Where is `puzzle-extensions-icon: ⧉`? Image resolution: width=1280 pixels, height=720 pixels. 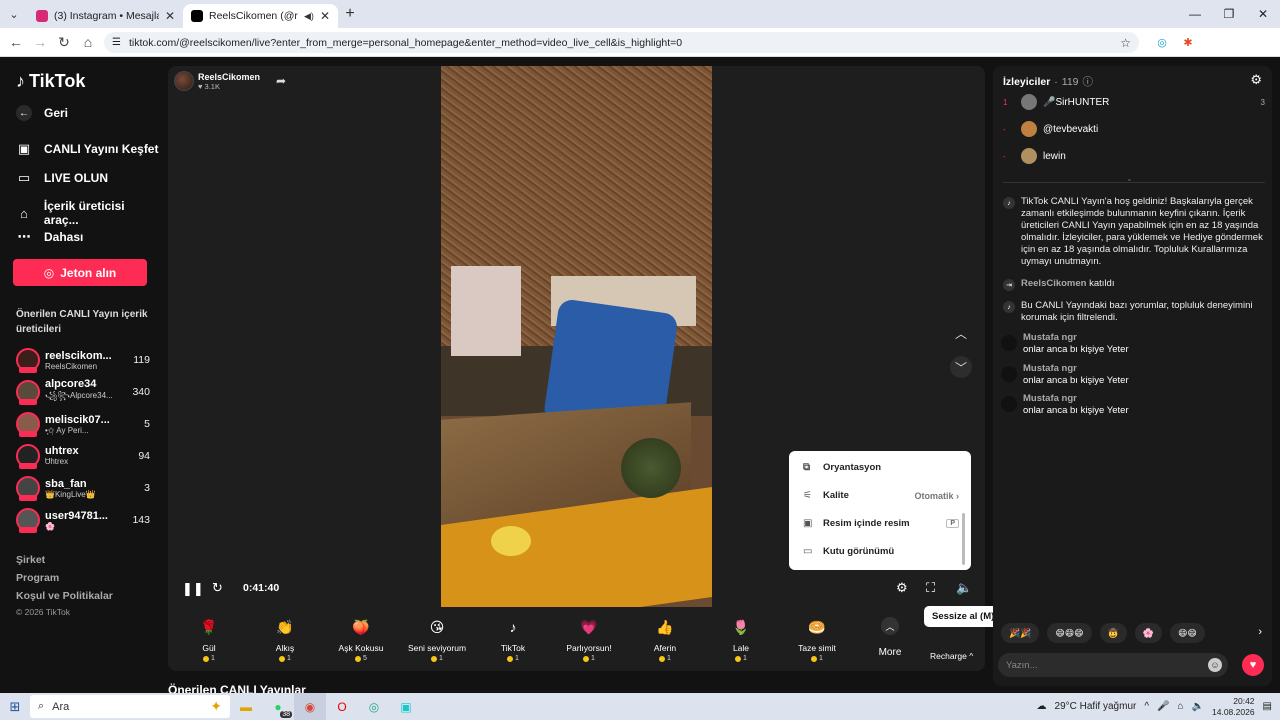 puzzle-extensions-icon: ⧉ is located at coordinates (1214, 42).